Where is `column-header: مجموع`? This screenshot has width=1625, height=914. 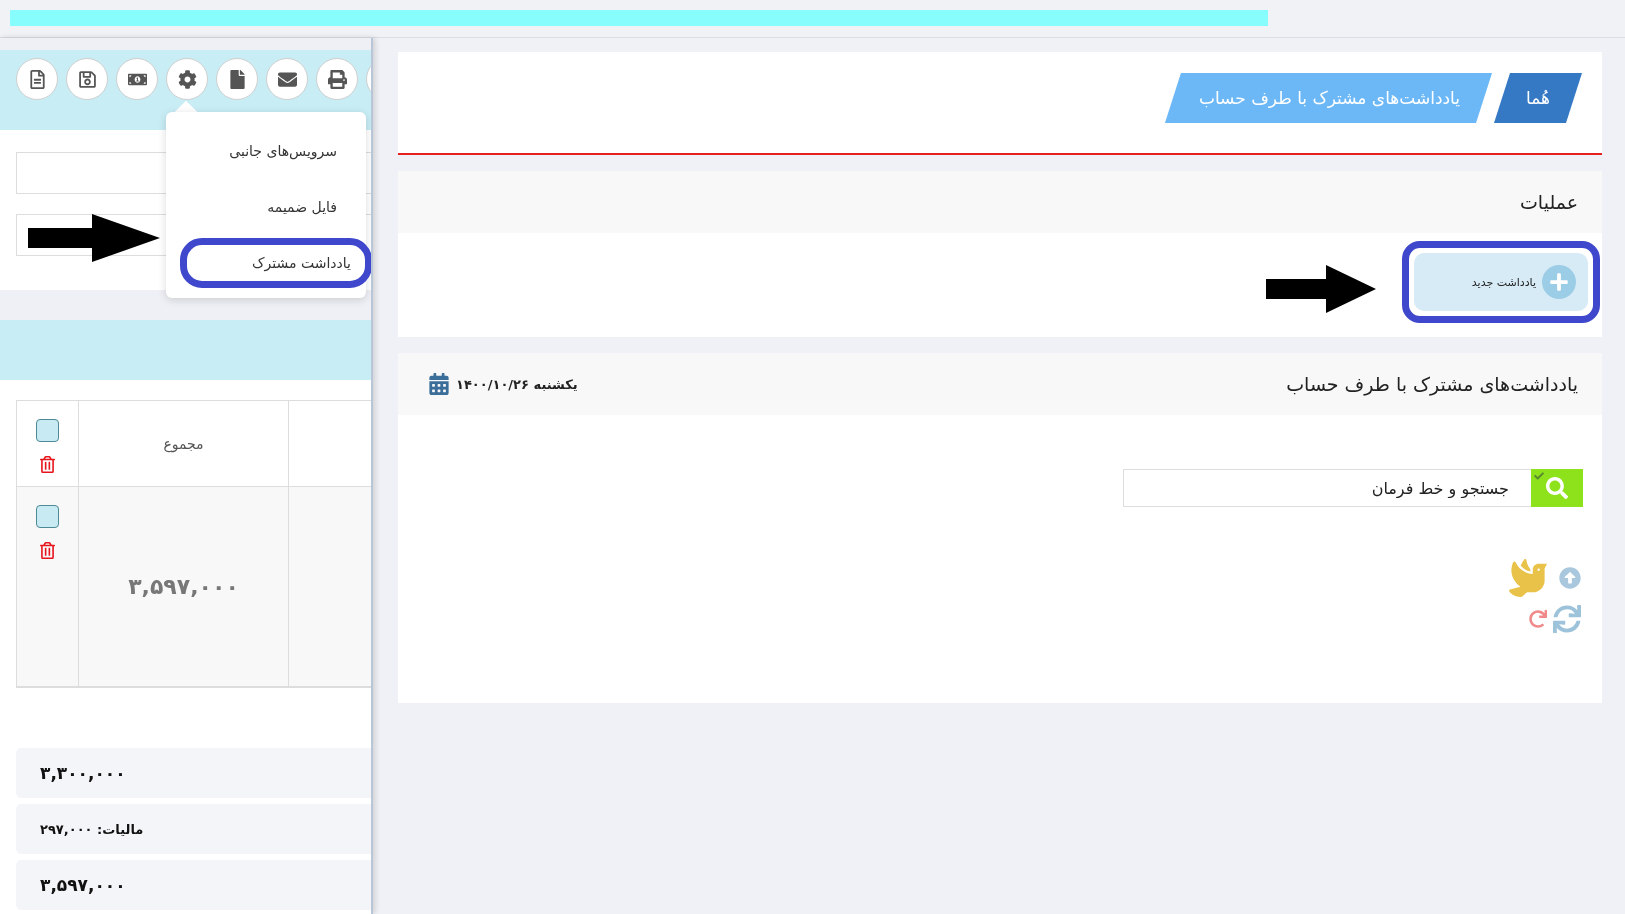
column-header: مجموع is located at coordinates (183, 443).